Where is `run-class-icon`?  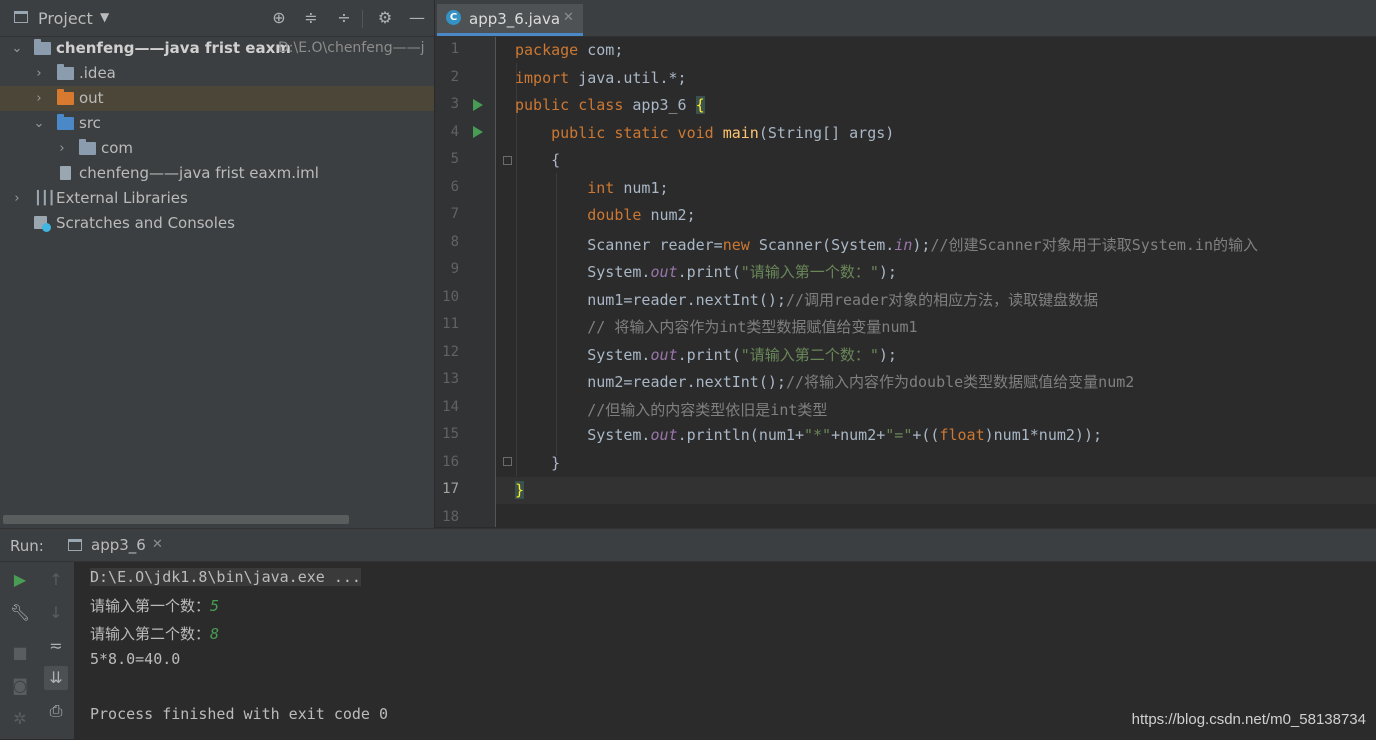
run-class-icon is located at coordinates (478, 105).